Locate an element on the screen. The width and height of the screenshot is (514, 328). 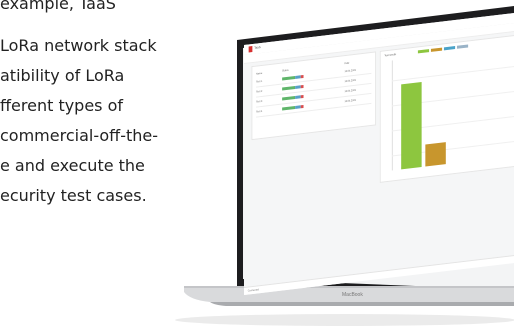
status-text: Connected is located at coordinates (253, 290).